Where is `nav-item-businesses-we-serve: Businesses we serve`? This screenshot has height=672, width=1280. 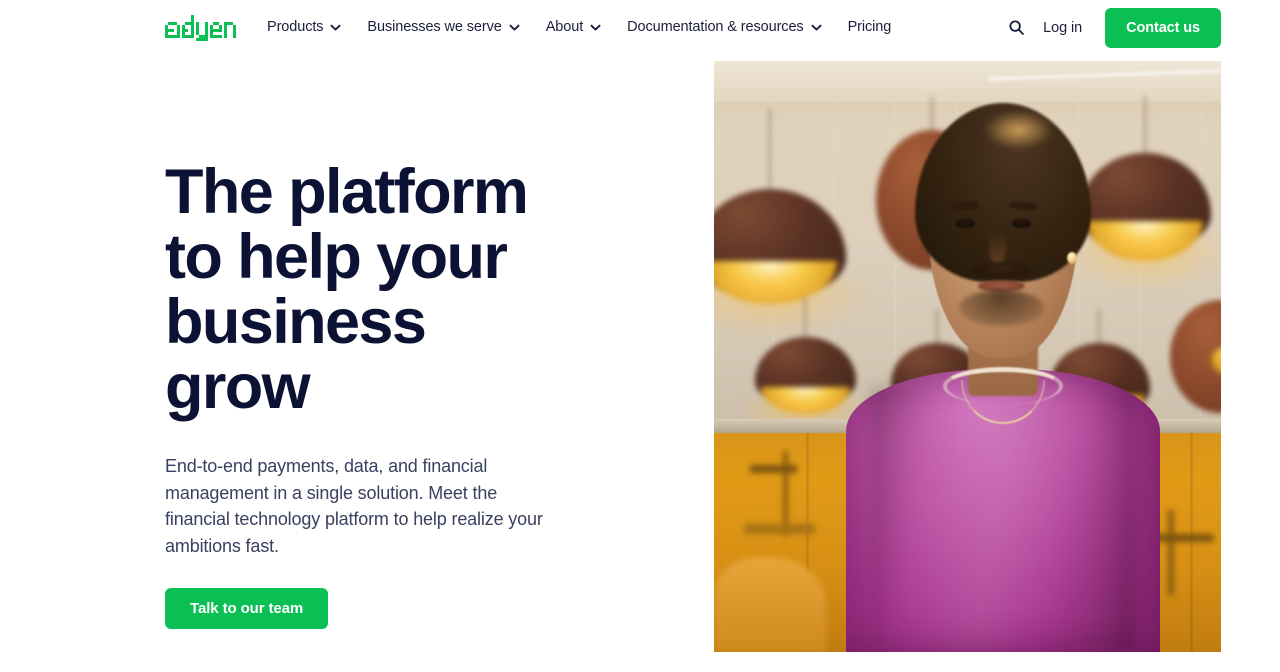 nav-item-businesses-we-serve: Businesses we serve is located at coordinates (443, 27).